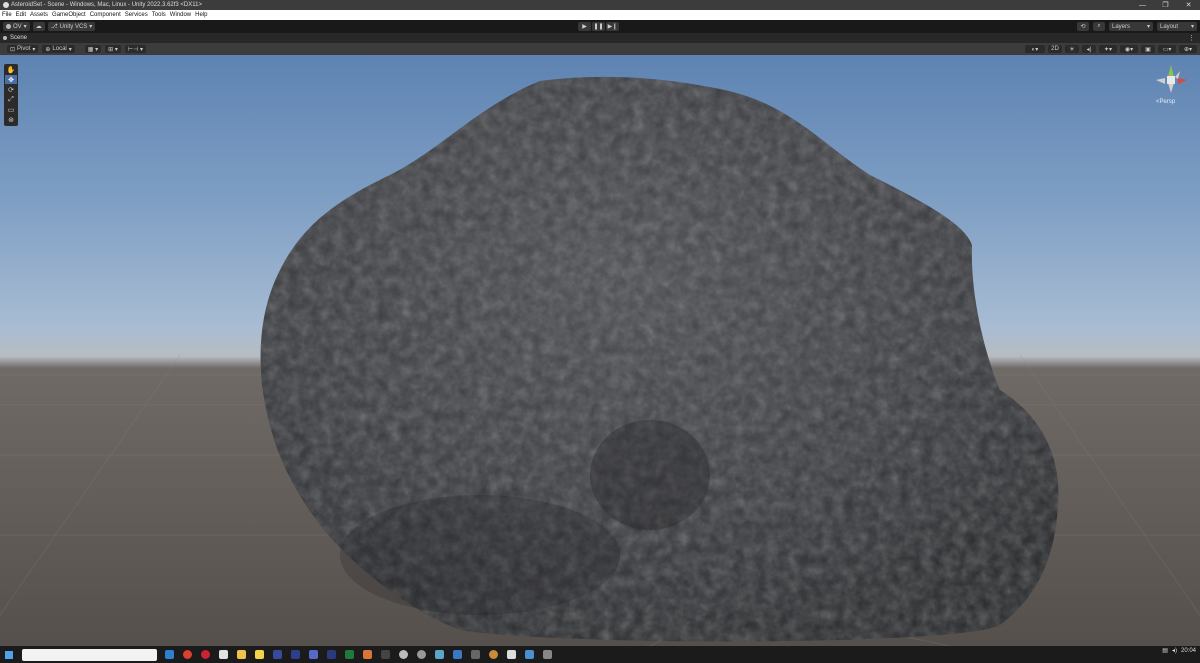  Describe the element at coordinates (159, 15) in the screenshot. I see `menu-tools: Tools` at that location.